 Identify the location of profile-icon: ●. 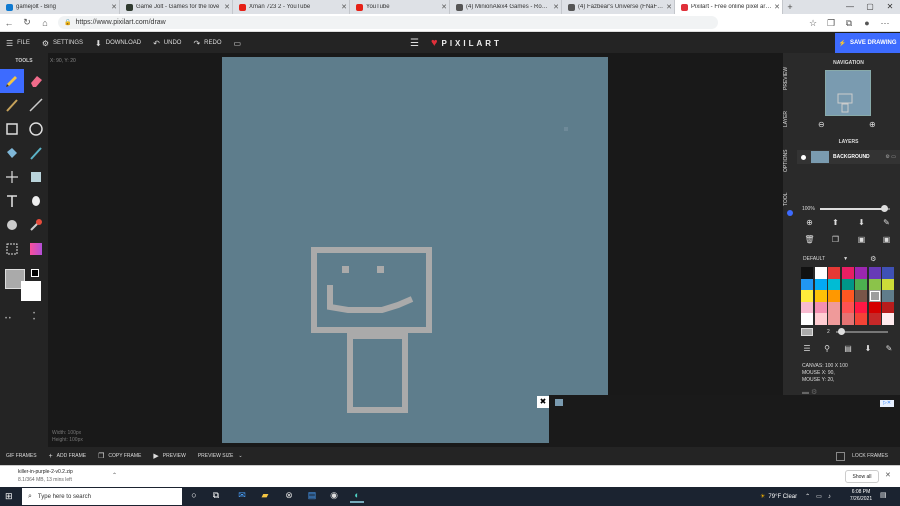
(867, 23).